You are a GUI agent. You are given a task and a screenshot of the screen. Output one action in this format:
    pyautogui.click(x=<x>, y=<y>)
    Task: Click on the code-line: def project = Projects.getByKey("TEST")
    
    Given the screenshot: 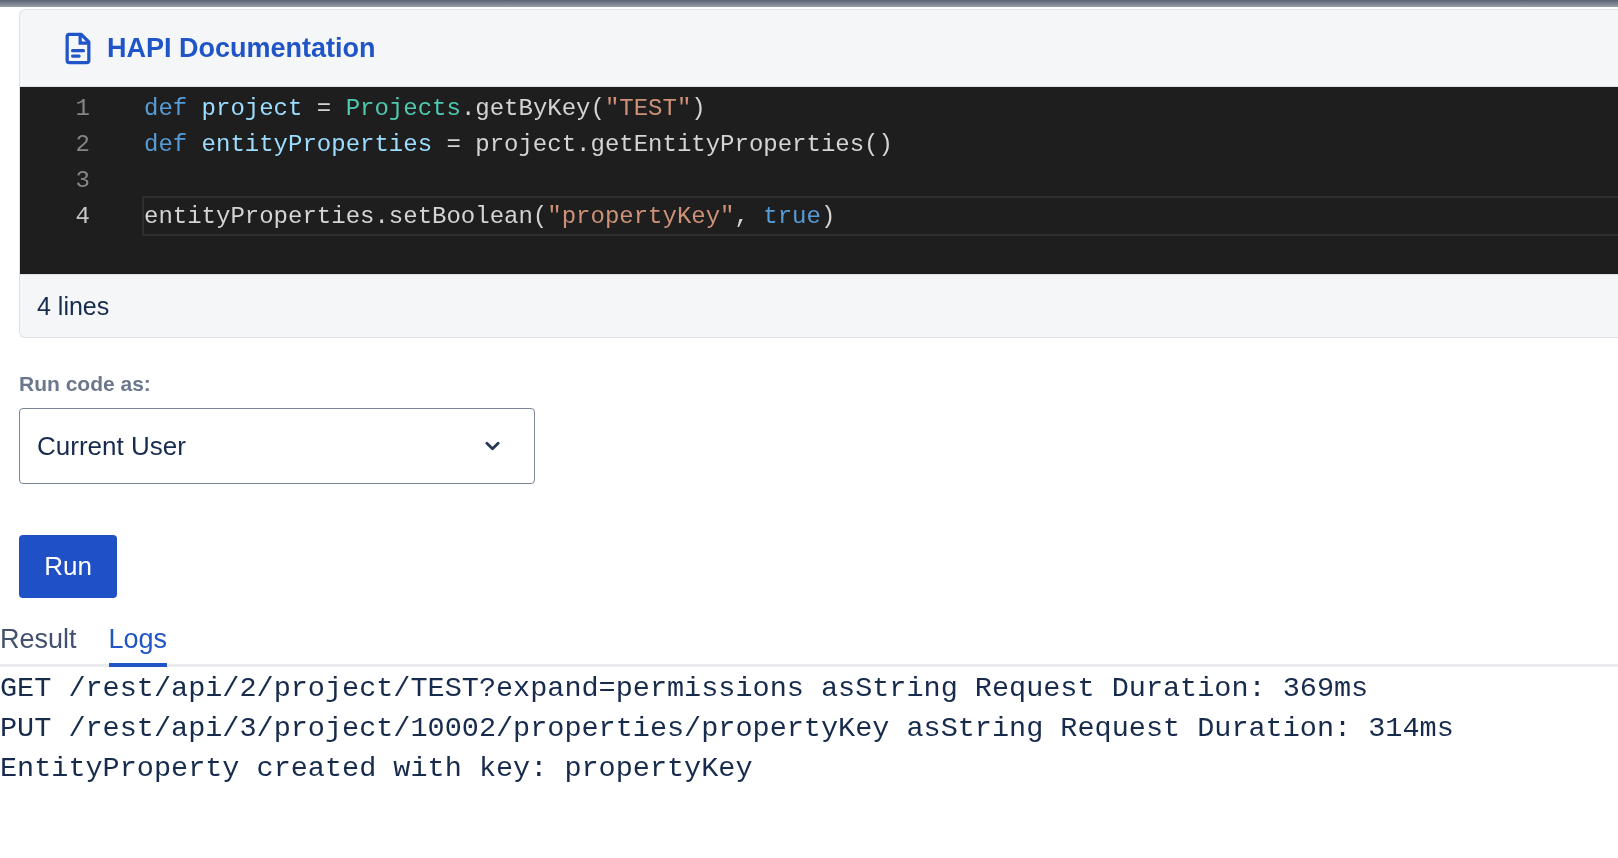 What is the action you would take?
    pyautogui.click(x=425, y=108)
    